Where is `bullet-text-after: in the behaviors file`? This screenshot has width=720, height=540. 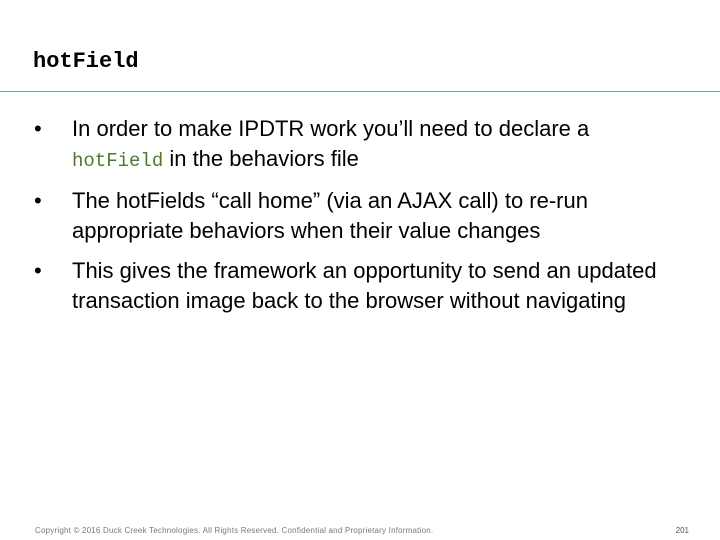 bullet-text-after: in the behaviors file is located at coordinates (261, 158).